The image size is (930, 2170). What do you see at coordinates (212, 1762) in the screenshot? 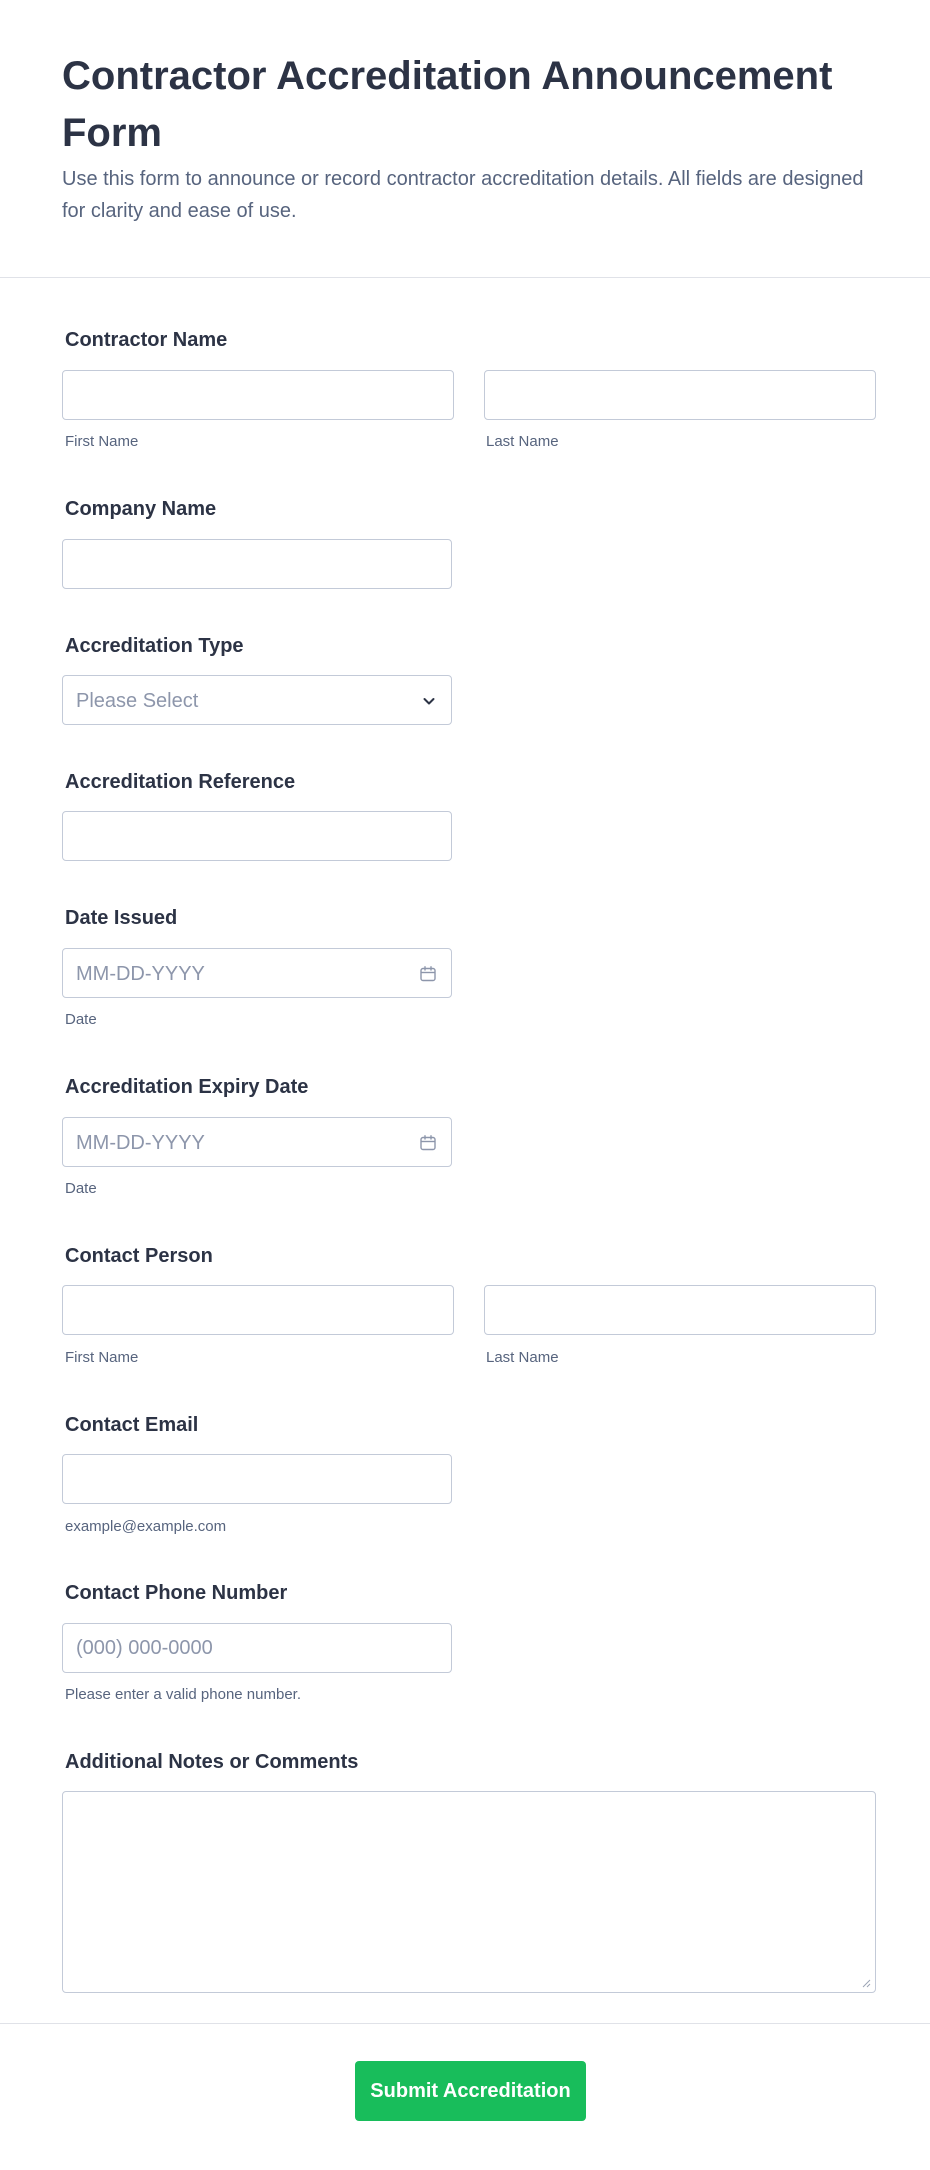
I see `notes-label: Additional Notes or Comments` at bounding box center [212, 1762].